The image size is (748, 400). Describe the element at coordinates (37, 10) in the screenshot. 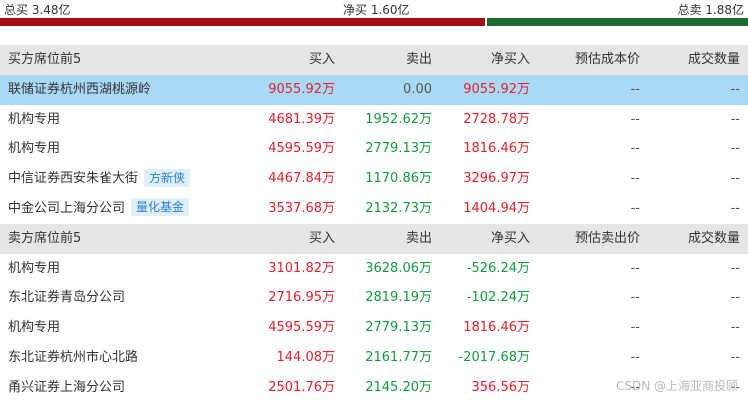

I see `total-buy-label: 总买 3.48亿` at that location.